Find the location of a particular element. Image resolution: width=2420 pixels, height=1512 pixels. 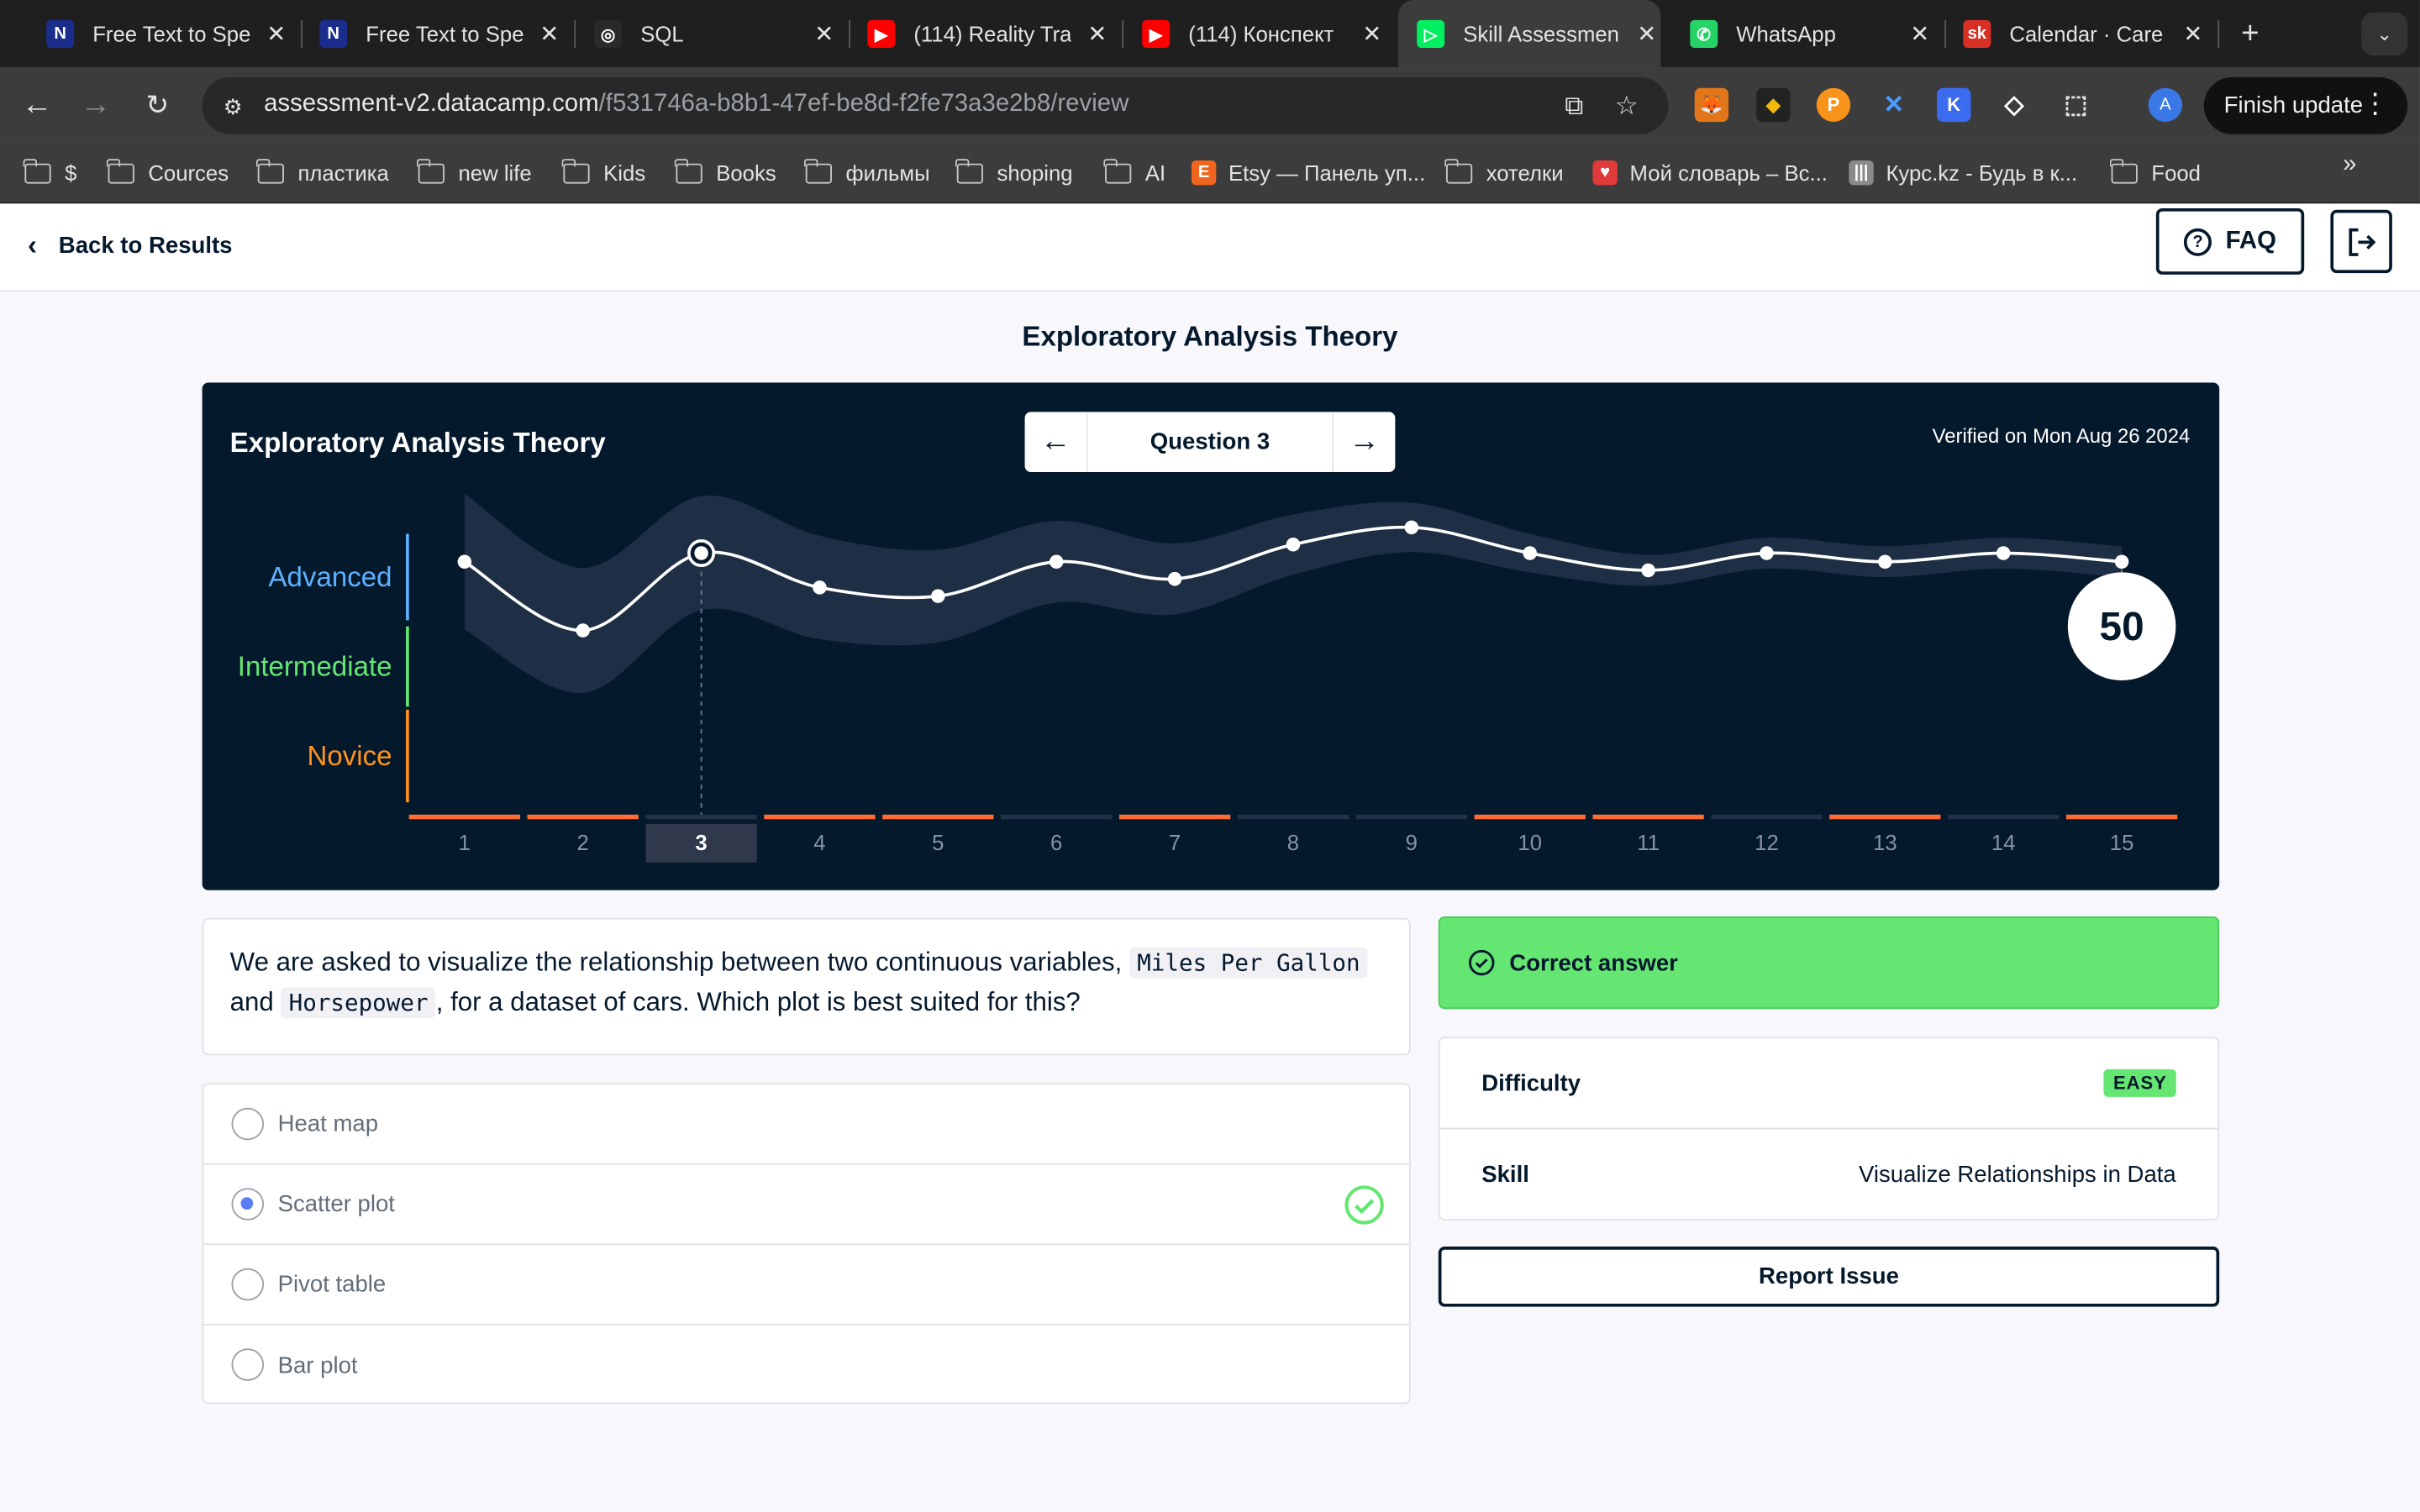

back-to-results-link: ‹ Back to Results is located at coordinates (130, 245).